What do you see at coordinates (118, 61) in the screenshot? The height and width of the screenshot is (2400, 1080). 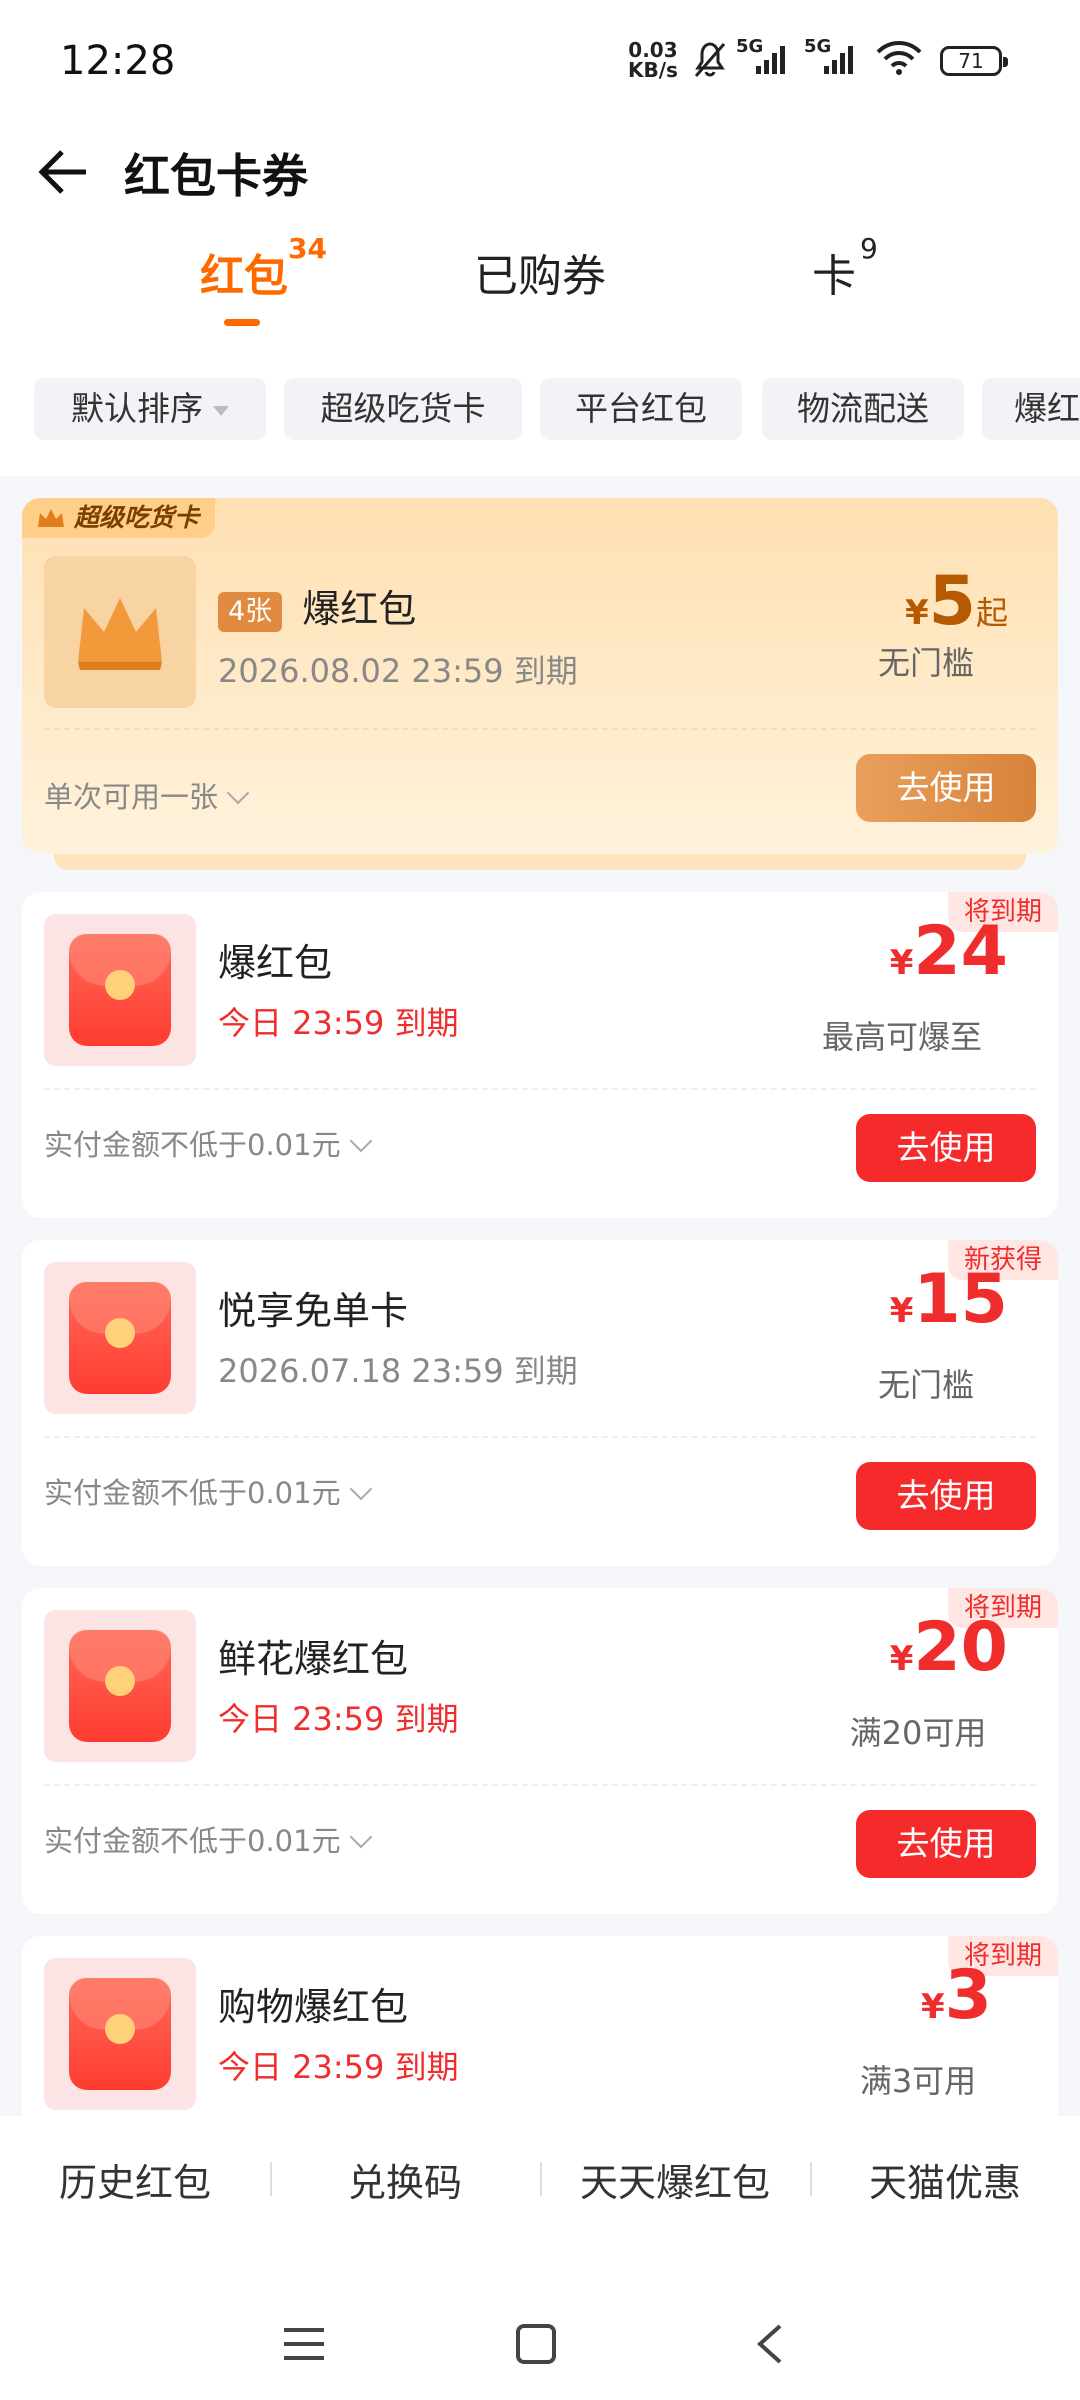 I see `status-time: 12:28` at bounding box center [118, 61].